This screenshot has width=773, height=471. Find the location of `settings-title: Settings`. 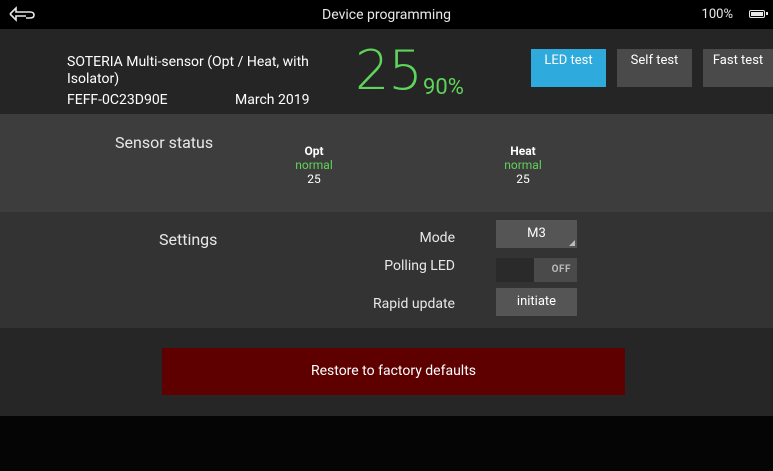

settings-title: Settings is located at coordinates (188, 239).